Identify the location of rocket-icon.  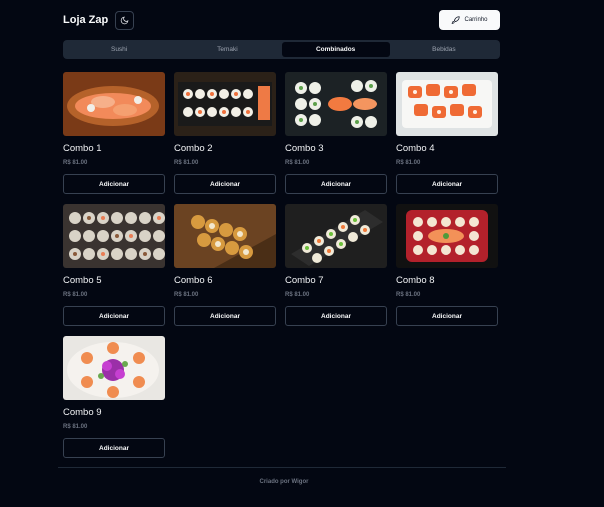
(456, 19).